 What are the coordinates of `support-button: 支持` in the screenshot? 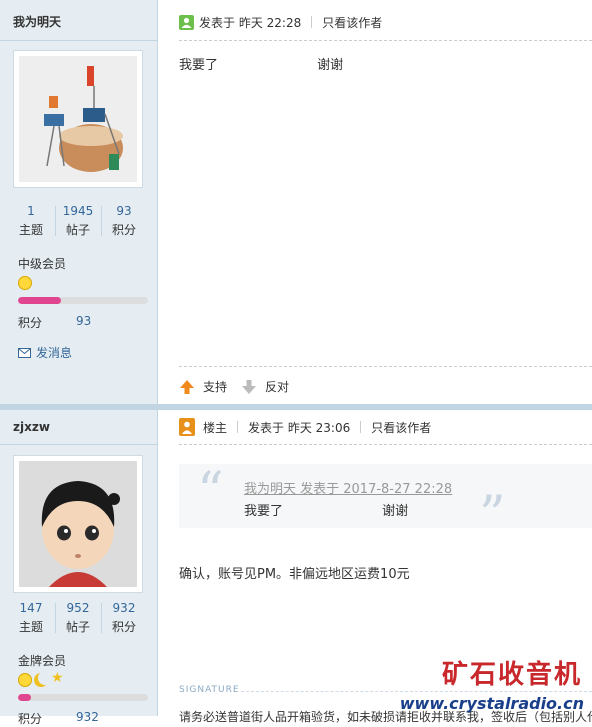 It's located at (203, 386).